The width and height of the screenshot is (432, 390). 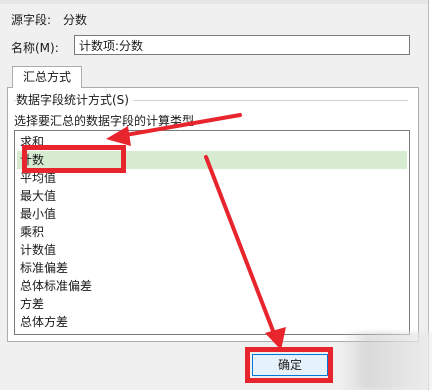 I want to click on name-input: 计数项:分数, so click(x=242, y=45).